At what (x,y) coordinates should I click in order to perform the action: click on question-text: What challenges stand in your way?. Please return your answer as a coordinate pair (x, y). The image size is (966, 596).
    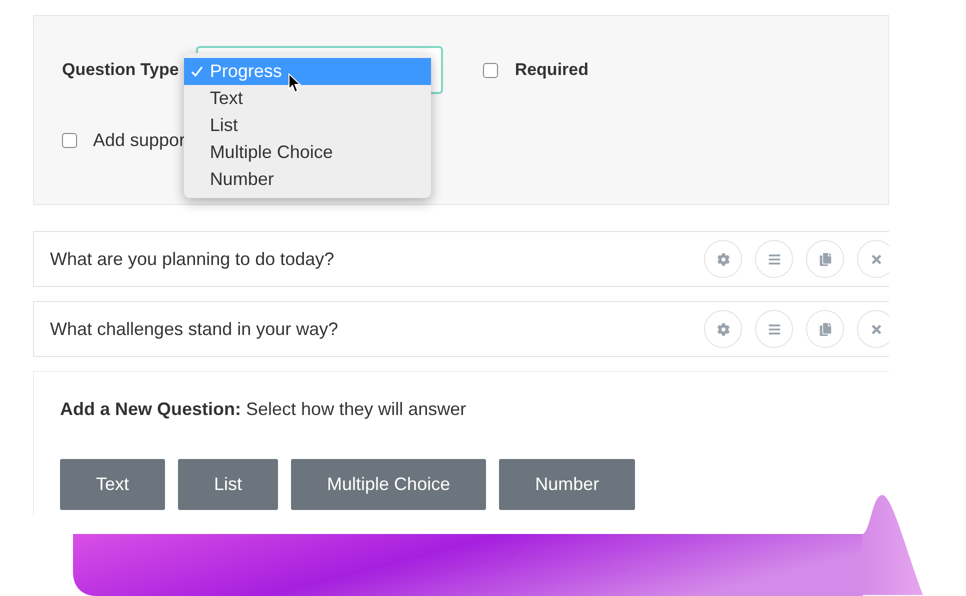
    Looking at the image, I should click on (195, 329).